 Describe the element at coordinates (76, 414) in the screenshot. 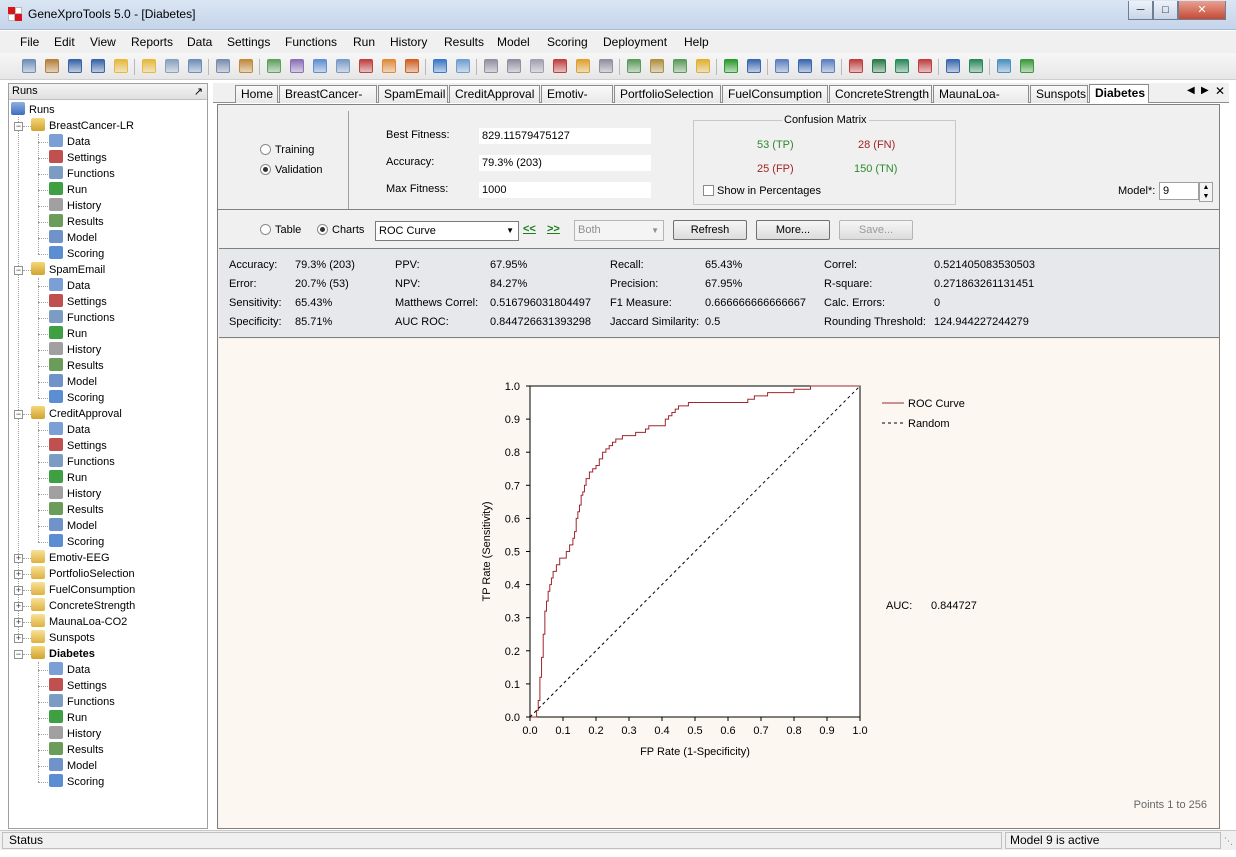

I see `tree-run-creditapproval: CreditApproval` at that location.